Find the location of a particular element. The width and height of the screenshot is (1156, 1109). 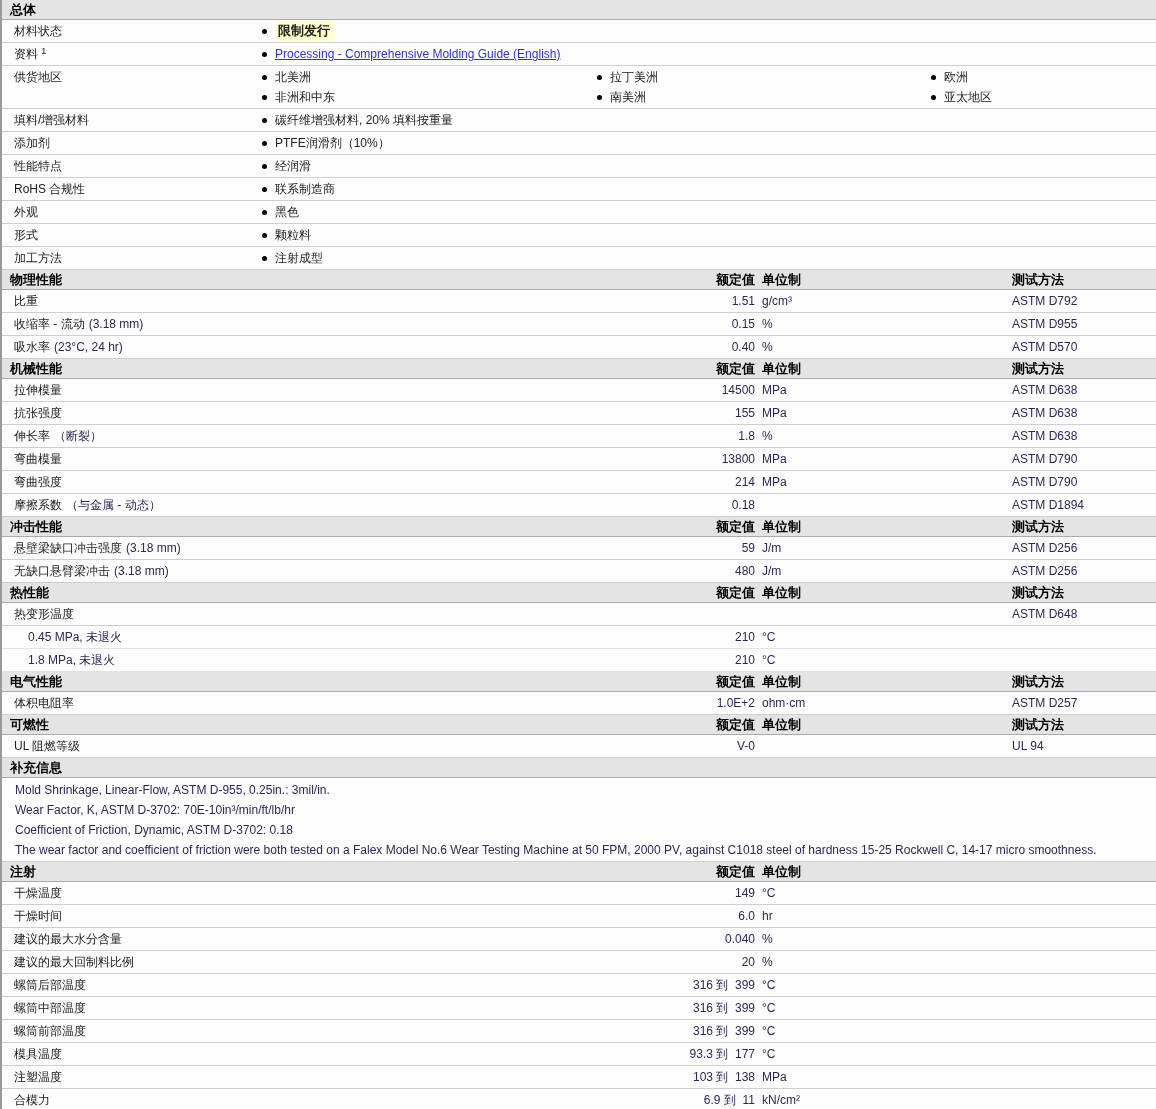

property-value: 316 到 399 is located at coordinates (723, 1031).